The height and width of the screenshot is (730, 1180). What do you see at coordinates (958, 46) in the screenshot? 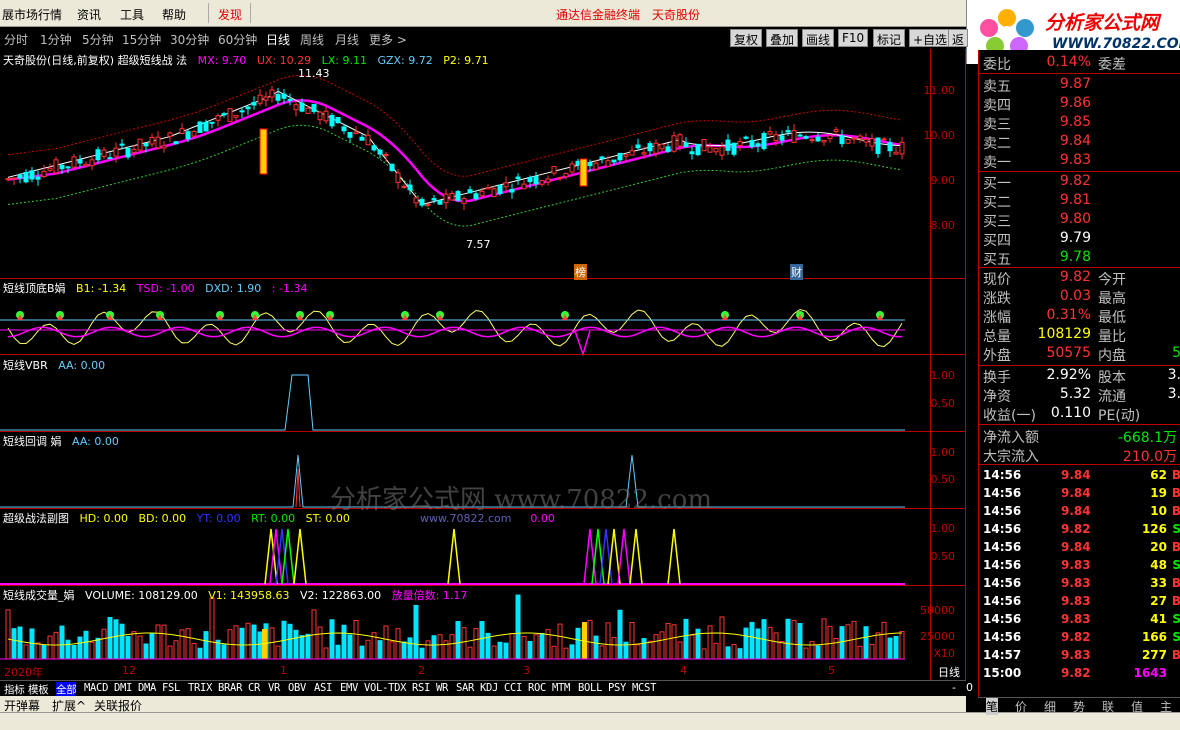
I see `toolbar-button: 返回` at bounding box center [958, 46].